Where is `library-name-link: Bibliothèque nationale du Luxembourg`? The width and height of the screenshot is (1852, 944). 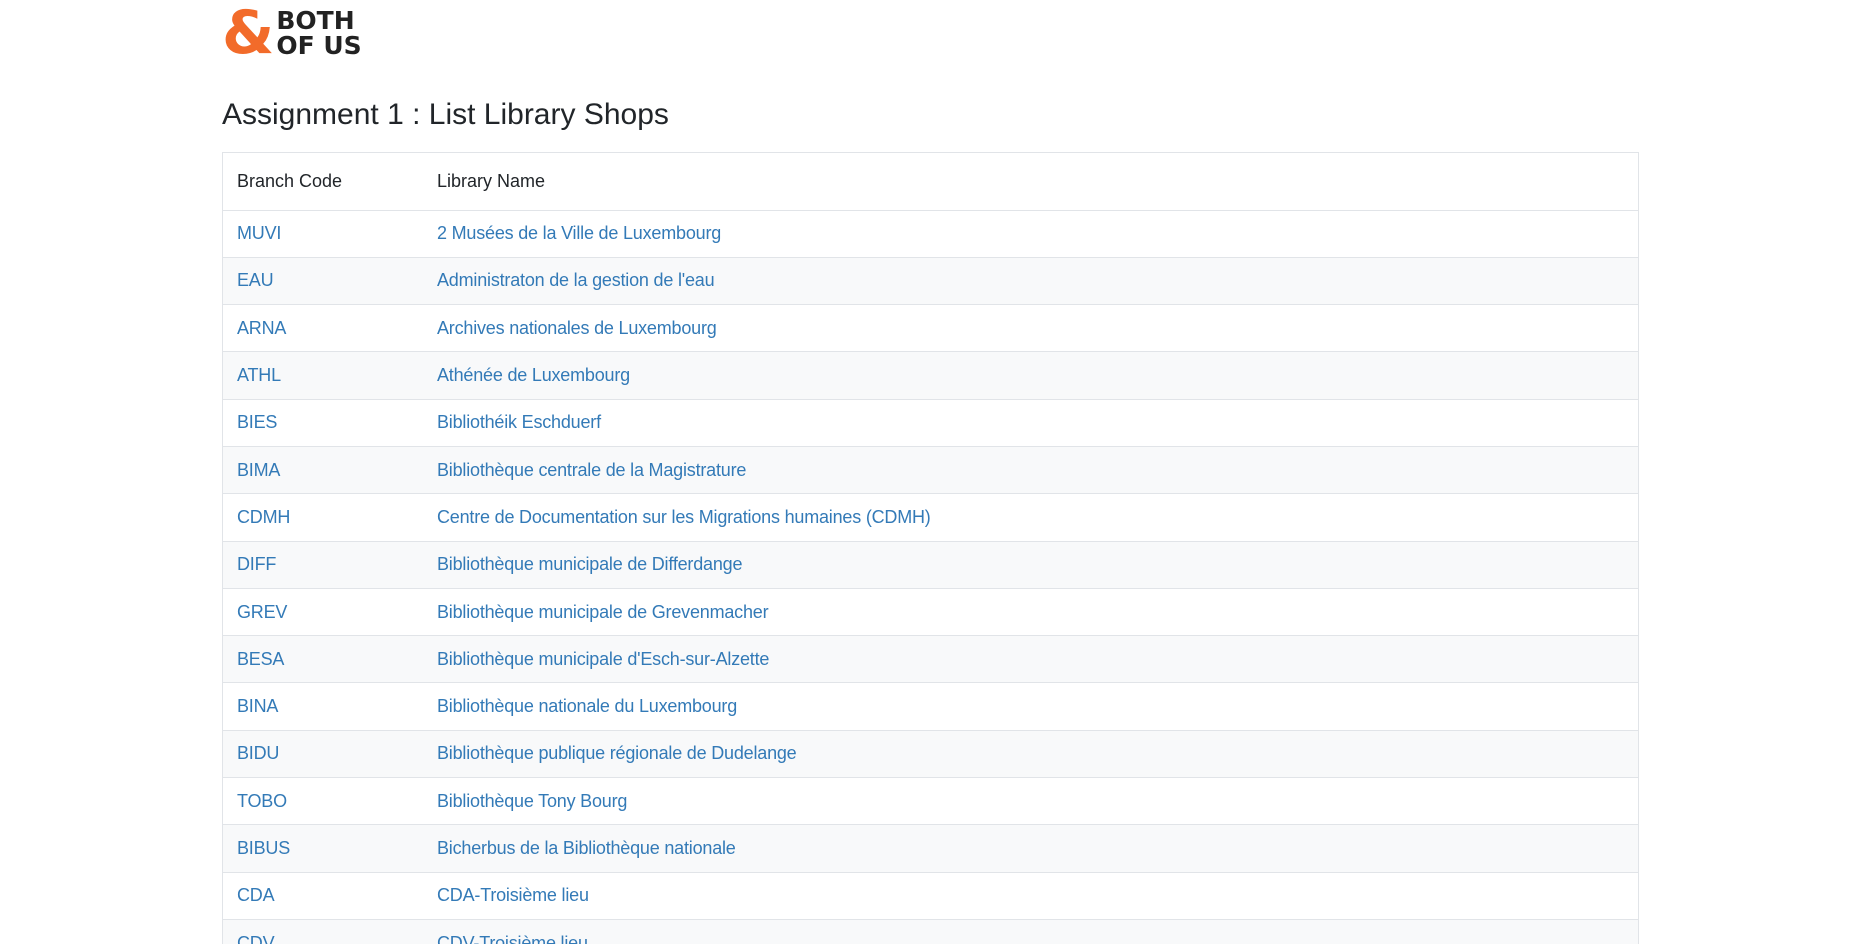
library-name-link: Bibliothèque nationale du Luxembourg is located at coordinates (587, 706).